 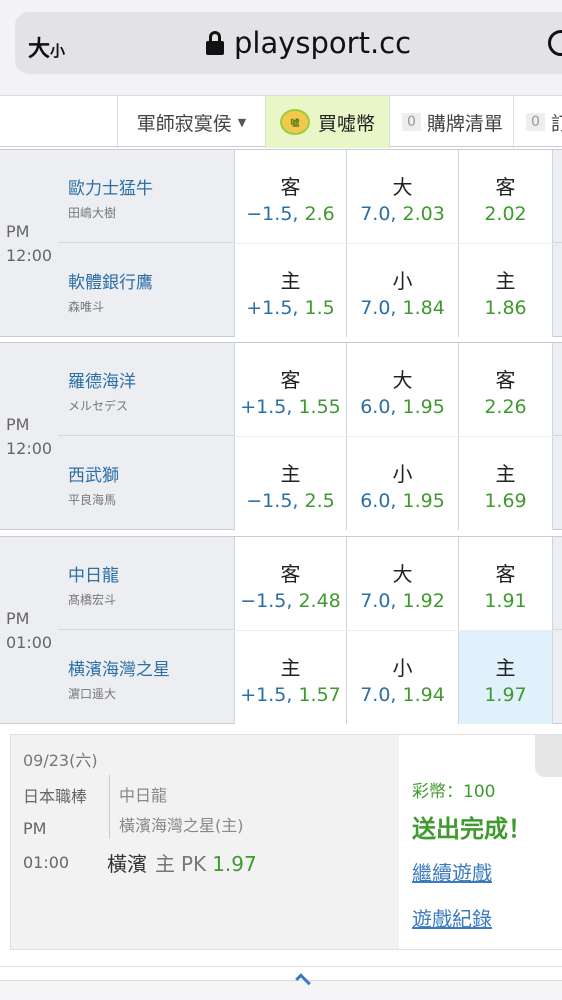 I want to click on continue-game-link: 繼續遊戲, so click(x=452, y=871).